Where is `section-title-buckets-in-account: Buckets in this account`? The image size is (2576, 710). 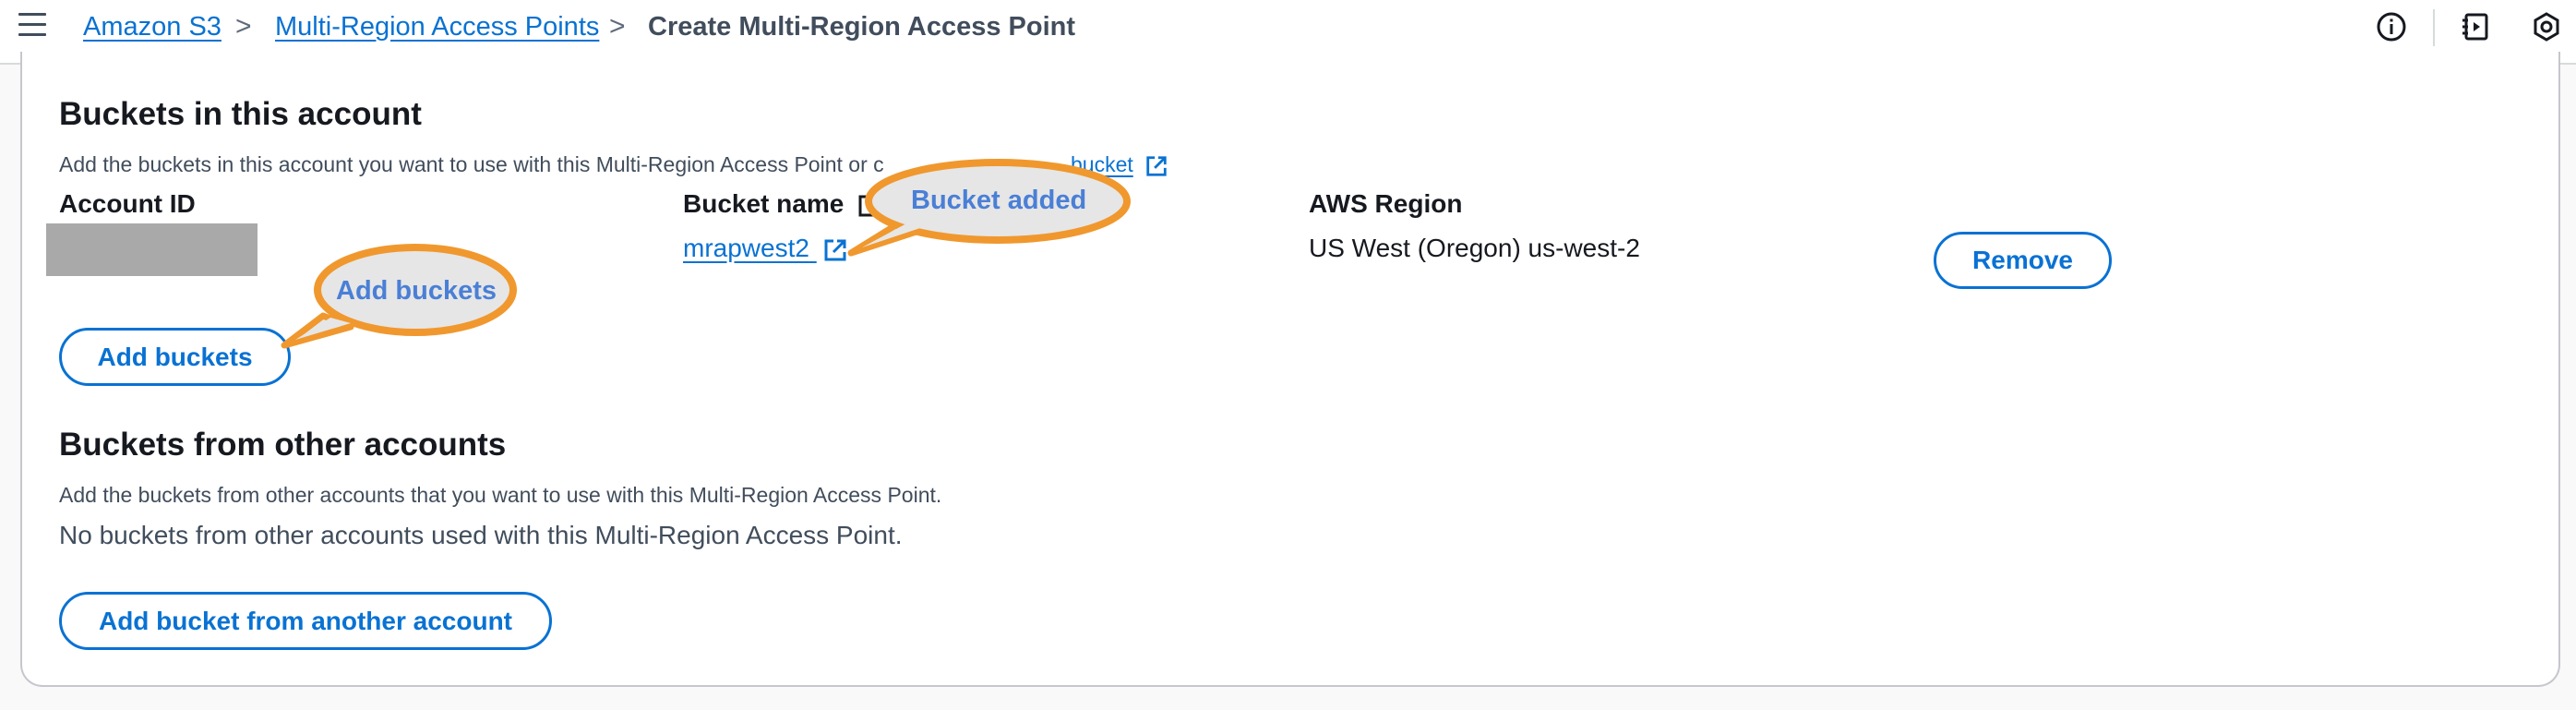 section-title-buckets-in-account: Buckets in this account is located at coordinates (241, 114).